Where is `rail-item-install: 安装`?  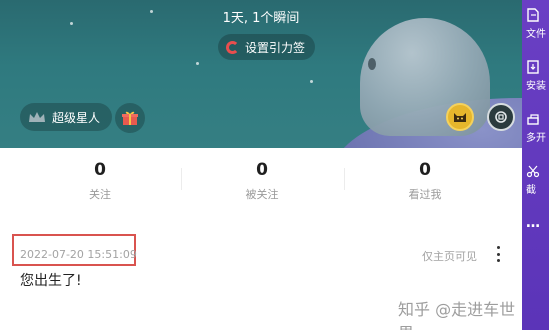 rail-item-install: 安装 is located at coordinates (535, 76).